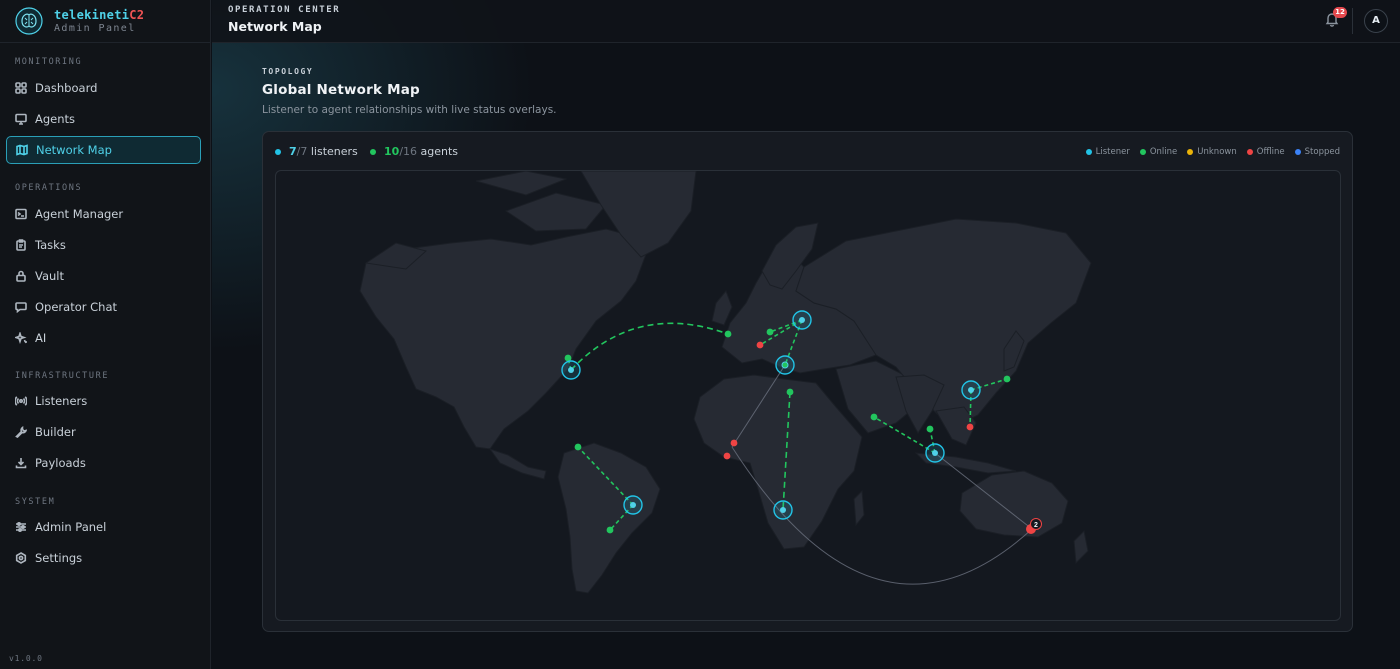 The height and width of the screenshot is (669, 1400). Describe the element at coordinates (103, 276) in the screenshot. I see `sidebar-item-vault: Vault` at that location.